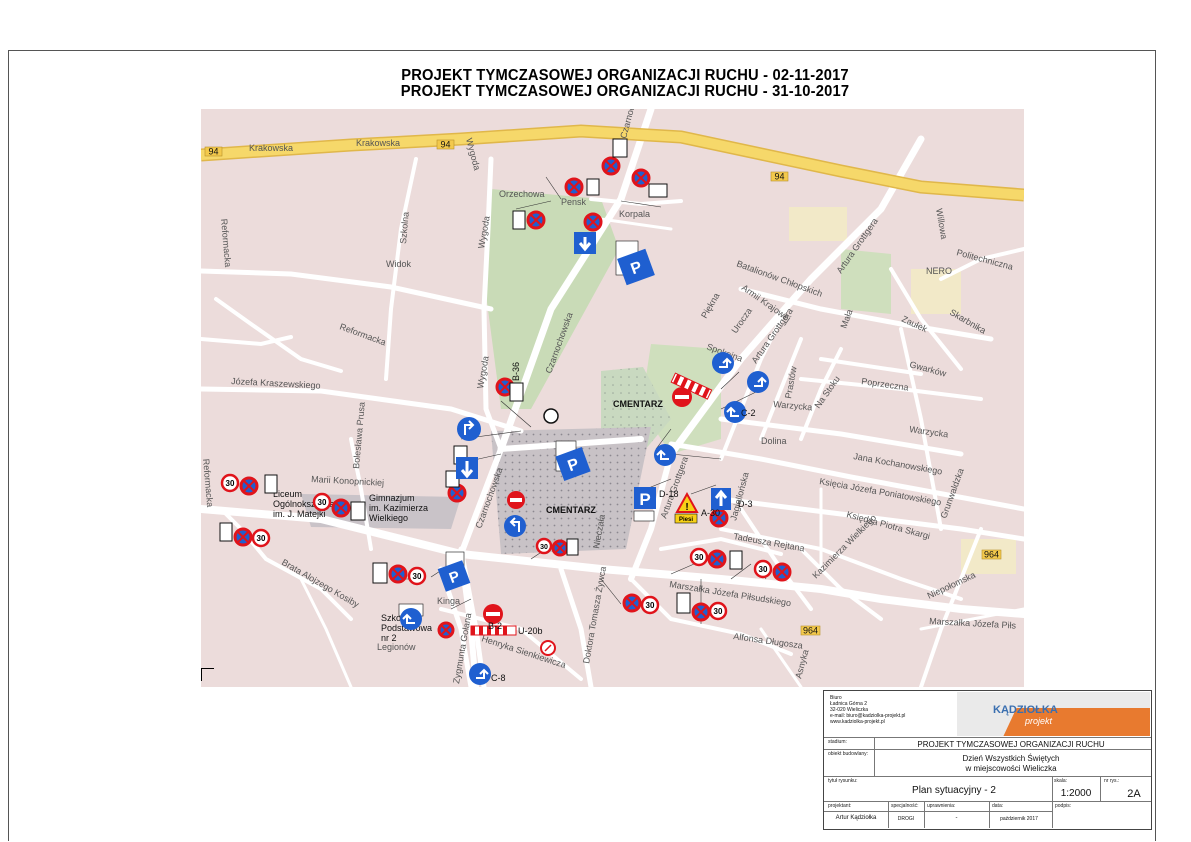  I want to click on route-badge-94-west: 94, so click(213, 152).